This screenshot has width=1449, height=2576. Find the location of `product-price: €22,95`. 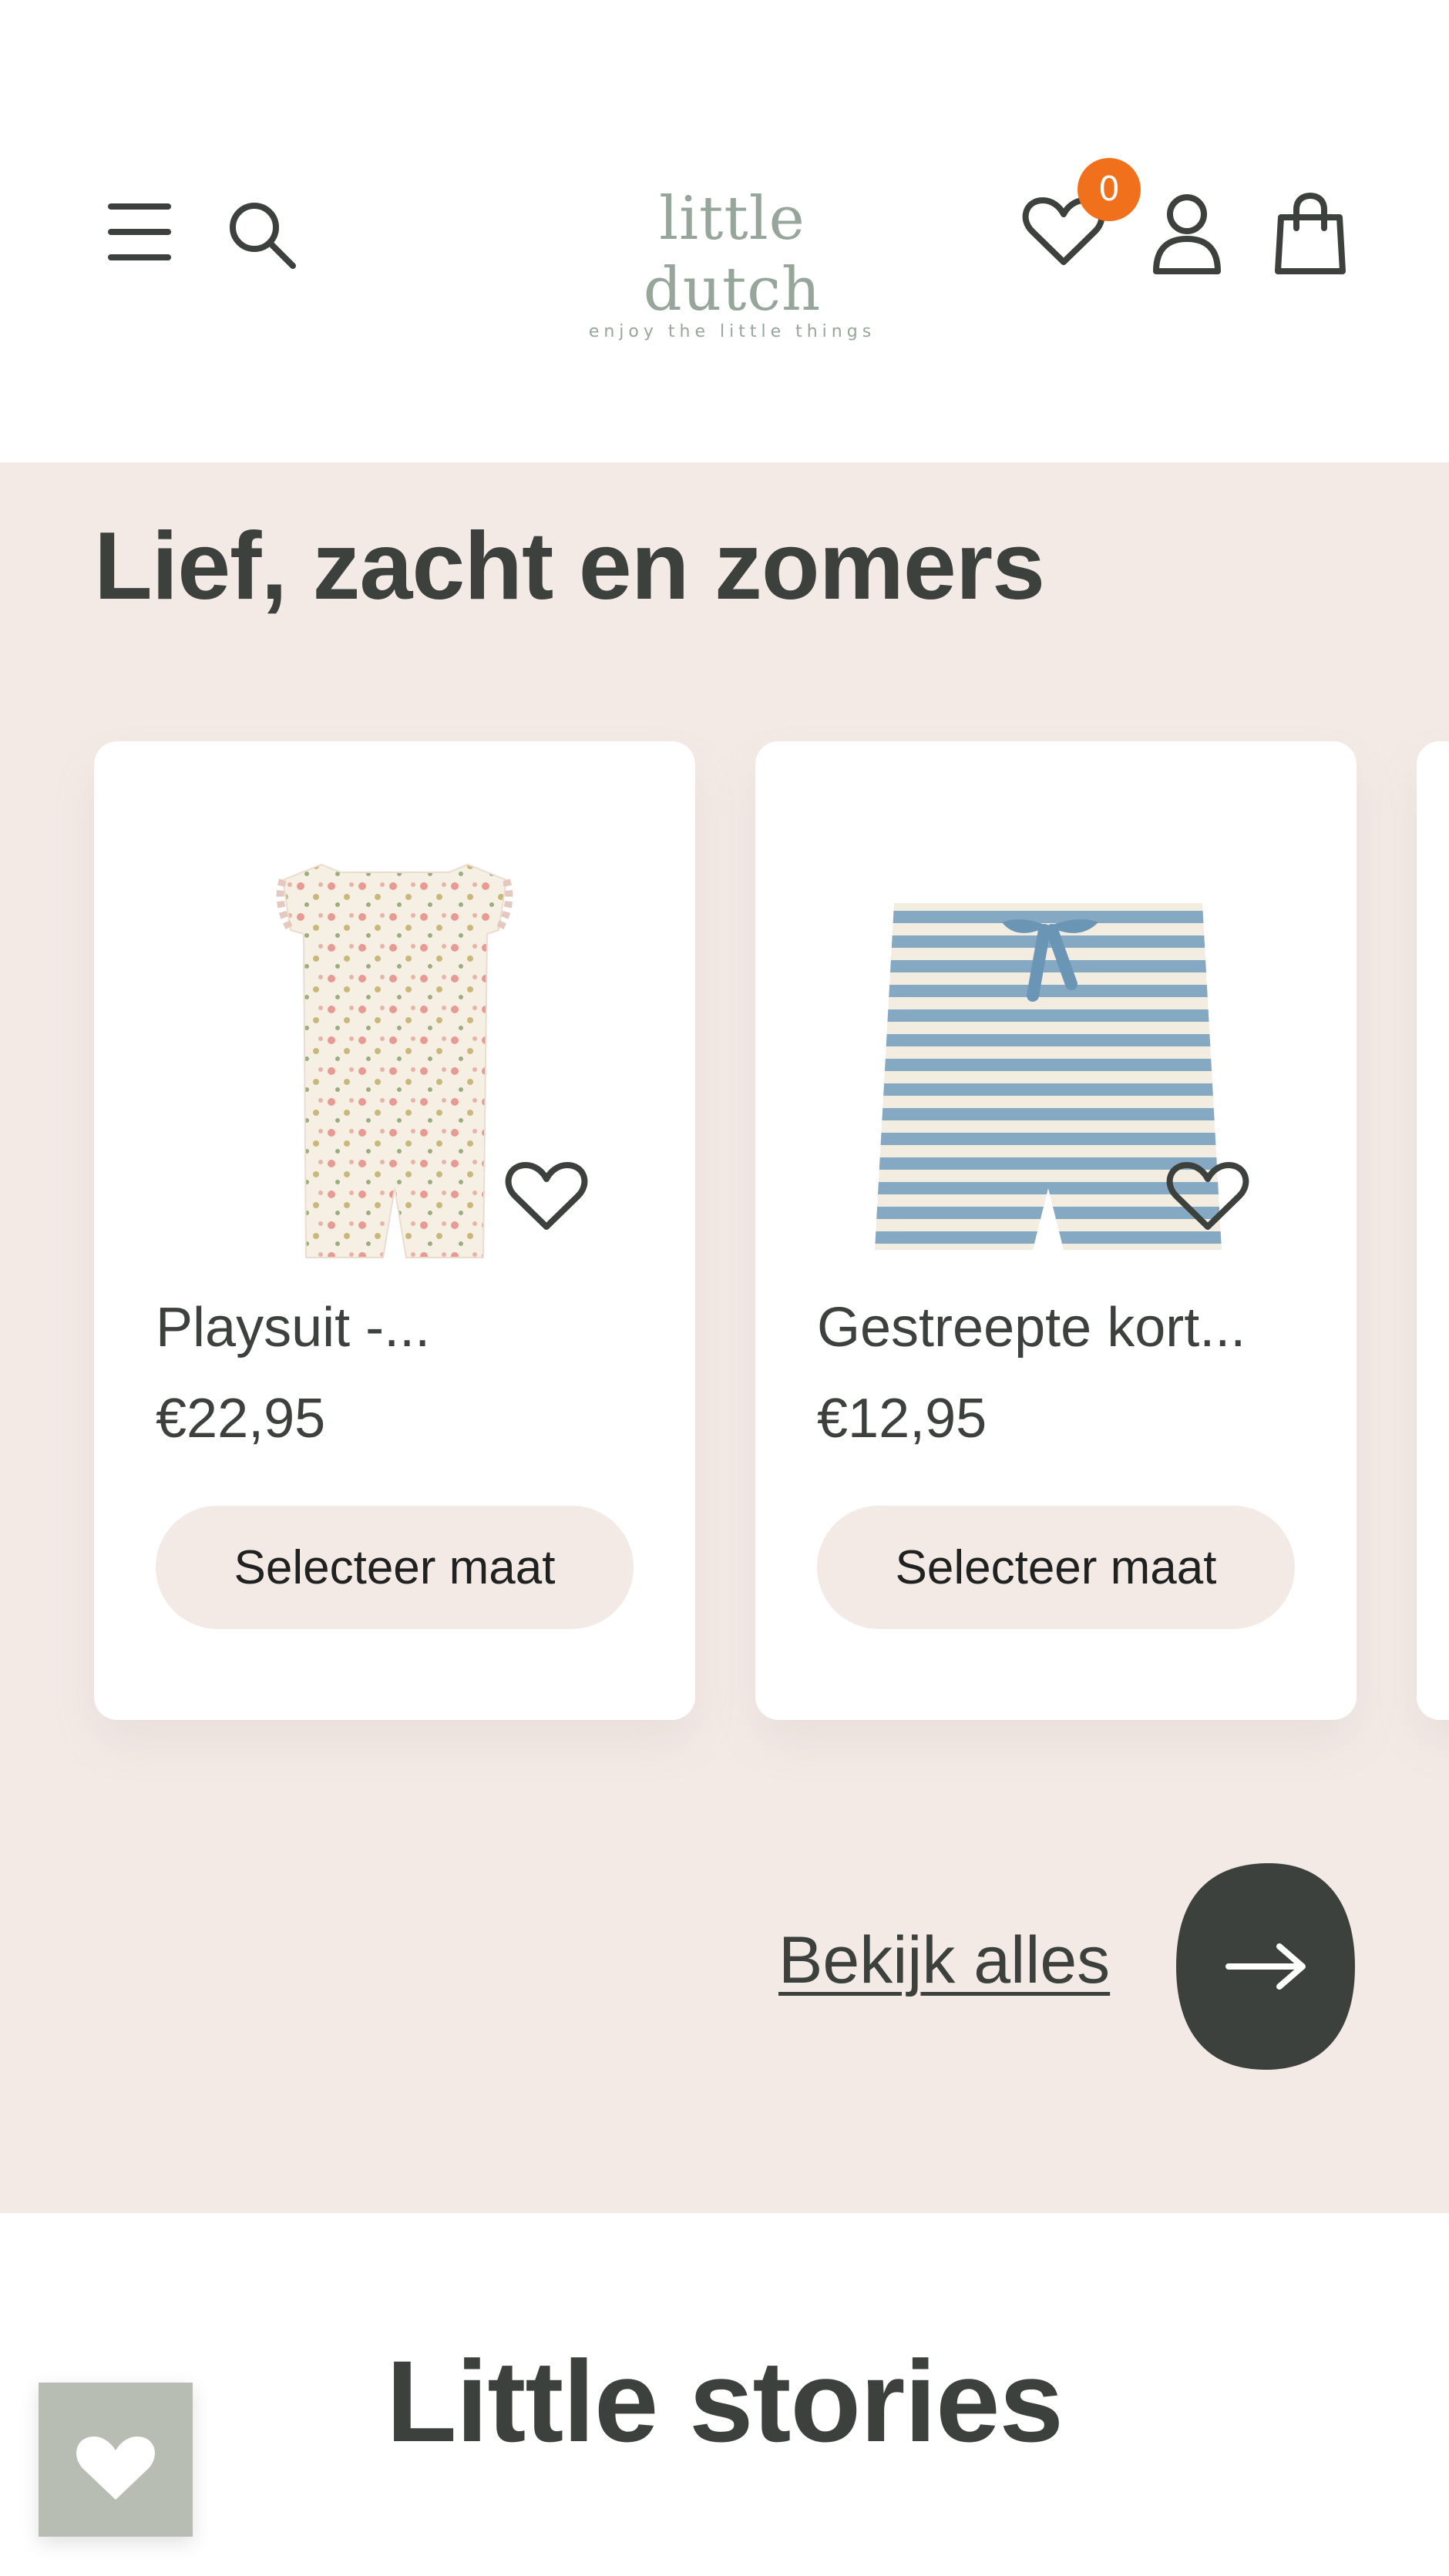

product-price: €22,95 is located at coordinates (241, 1418).